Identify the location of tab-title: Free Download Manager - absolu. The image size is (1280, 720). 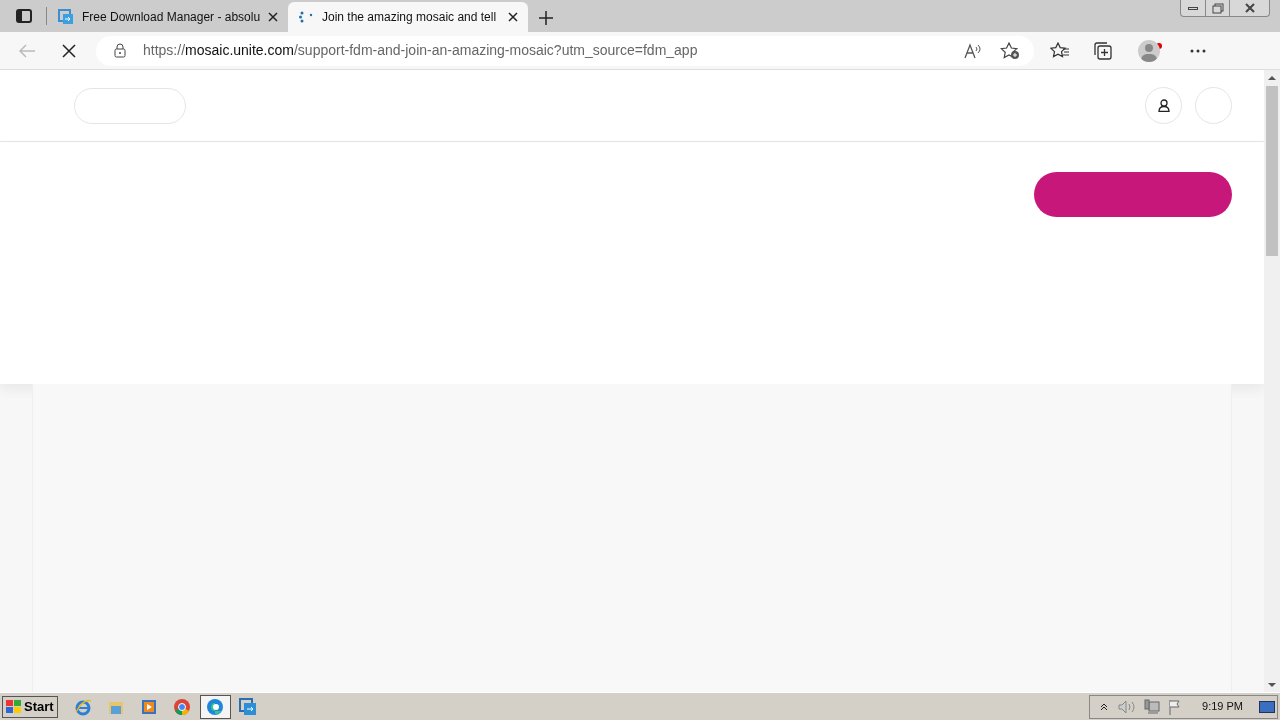
(171, 17).